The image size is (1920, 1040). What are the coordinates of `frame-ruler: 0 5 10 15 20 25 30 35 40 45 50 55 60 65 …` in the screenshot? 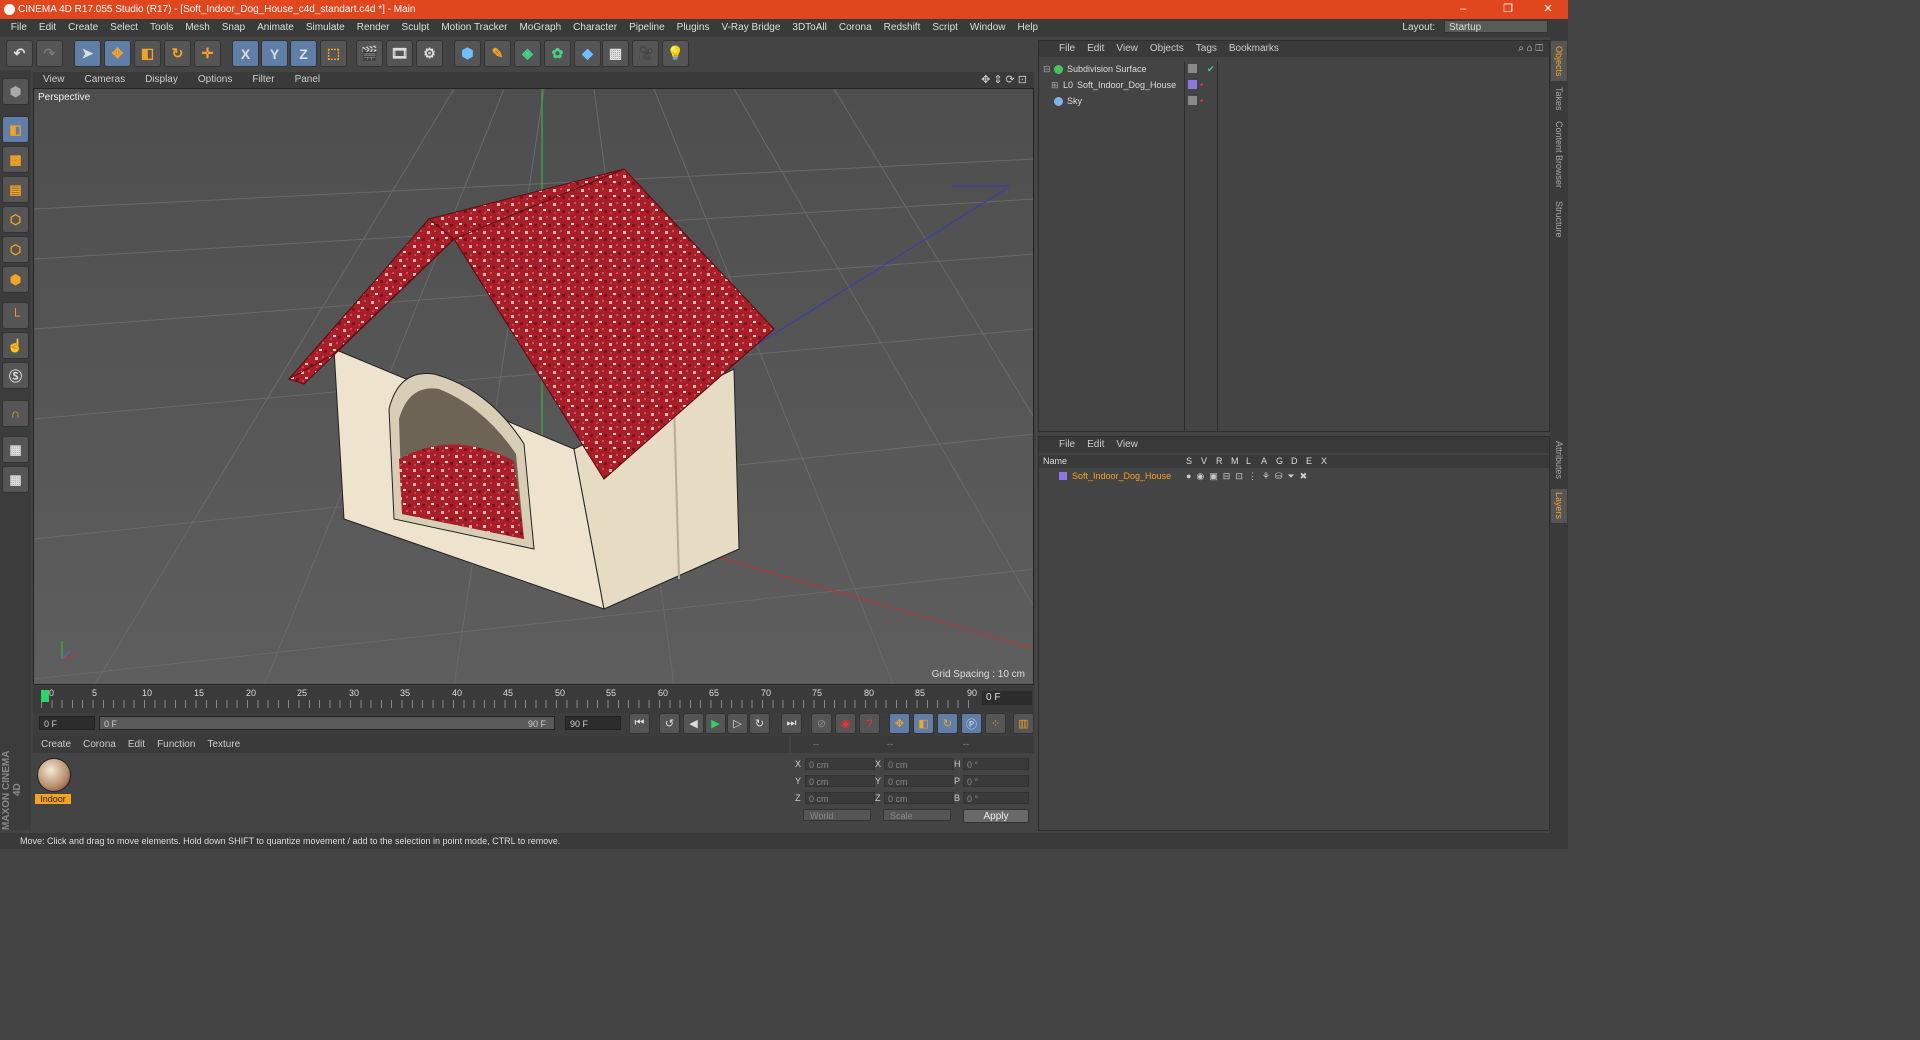 It's located at (511, 699).